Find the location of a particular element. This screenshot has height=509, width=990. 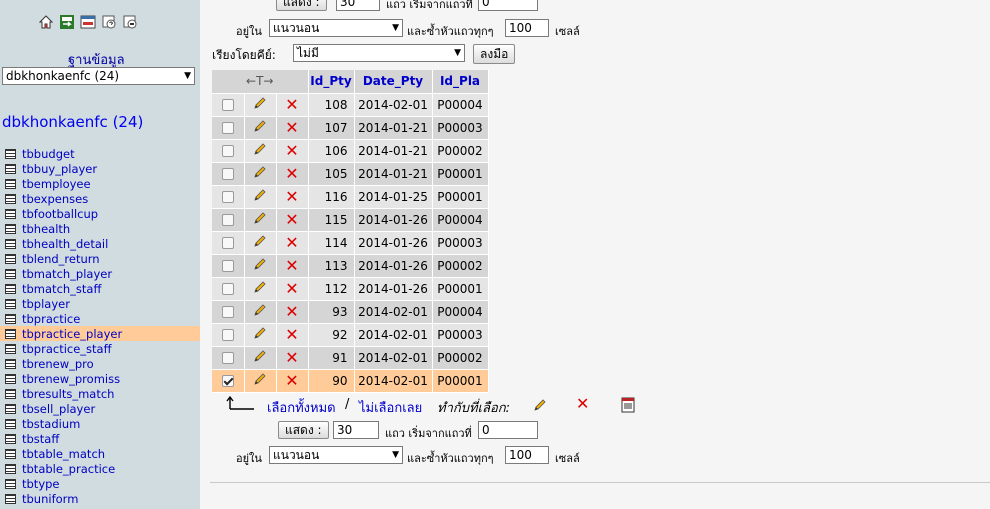

sidebar-table-item: tbuniform is located at coordinates (100, 498).